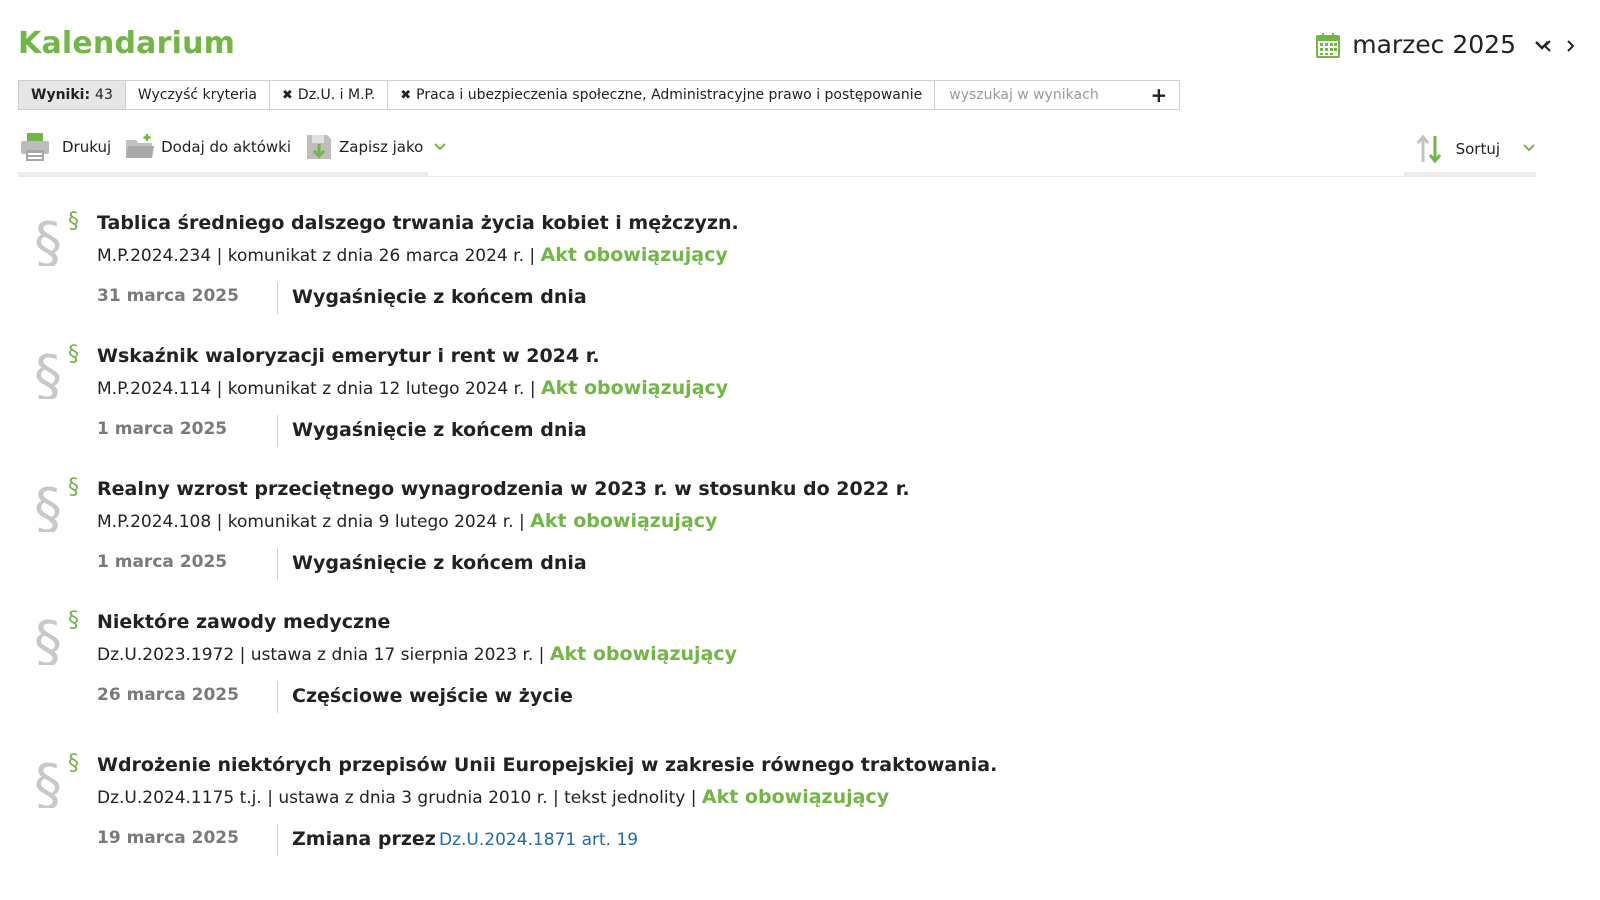  I want to click on page-title: Kalendarium, so click(127, 43).